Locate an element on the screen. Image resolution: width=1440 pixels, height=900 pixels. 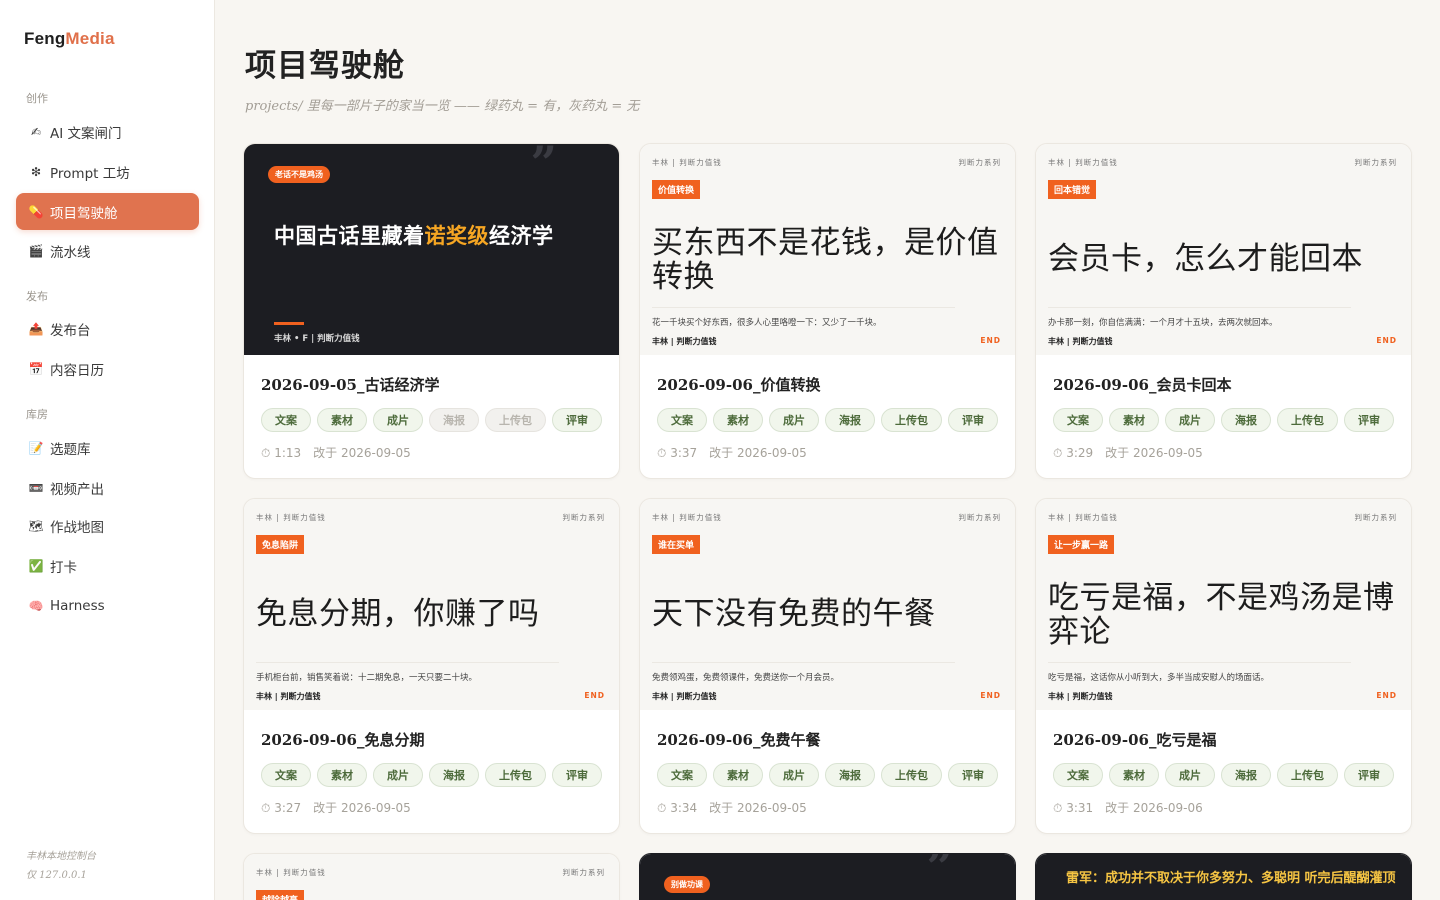
sidebar-item-label: 发布台 is located at coordinates (70, 330).